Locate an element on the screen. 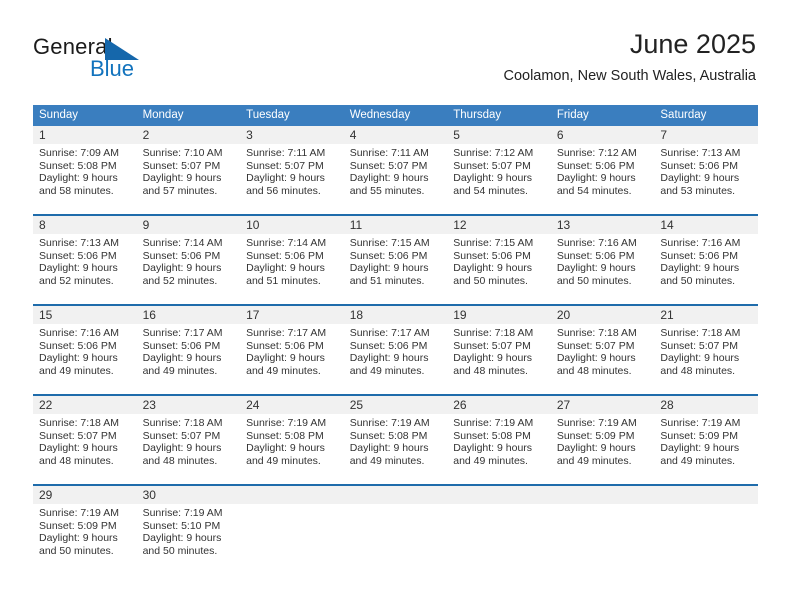 This screenshot has height=612, width=792. column-header-saturday: Saturday is located at coordinates (706, 115).